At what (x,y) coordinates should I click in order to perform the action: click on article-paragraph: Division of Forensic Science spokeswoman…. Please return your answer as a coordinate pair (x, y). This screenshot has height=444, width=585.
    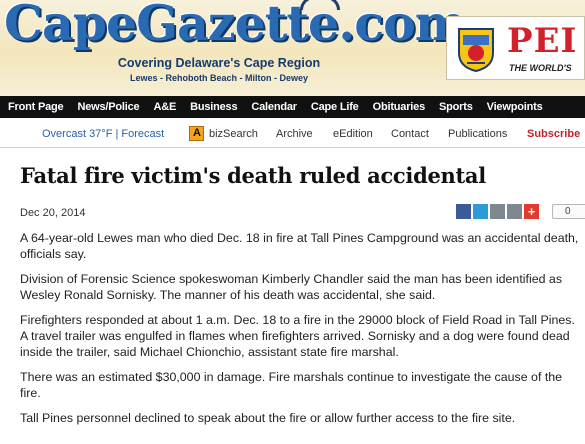
    Looking at the image, I should click on (291, 287).